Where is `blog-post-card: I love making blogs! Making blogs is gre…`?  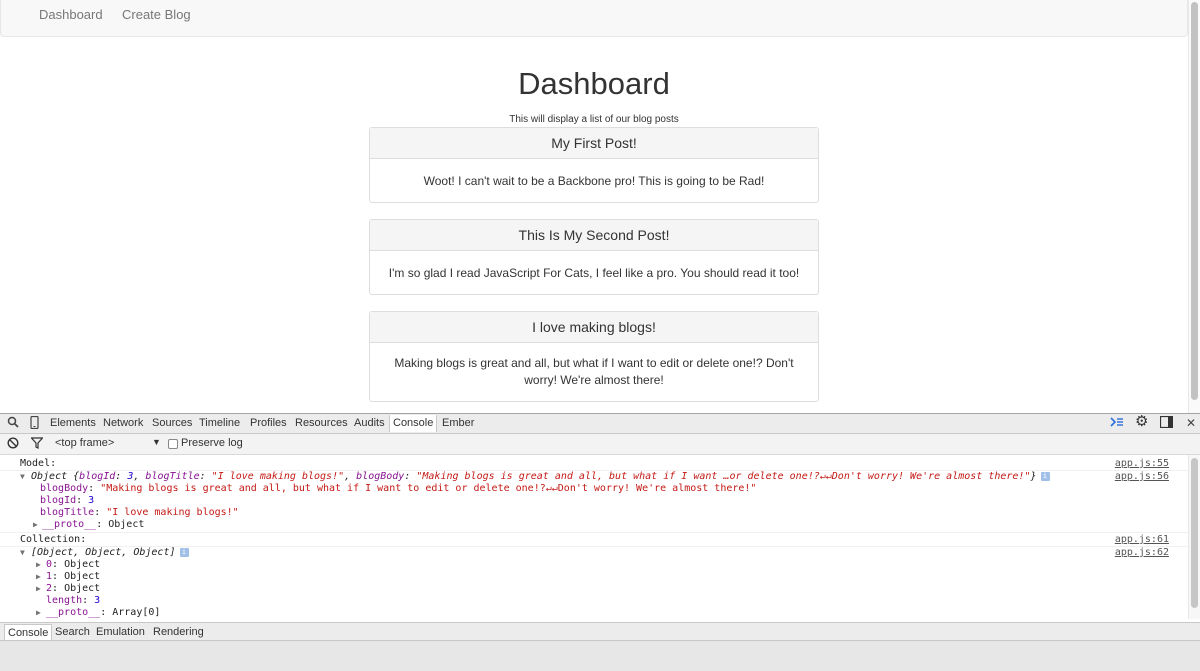 blog-post-card: I love making blogs! Making blogs is gre… is located at coordinates (594, 356).